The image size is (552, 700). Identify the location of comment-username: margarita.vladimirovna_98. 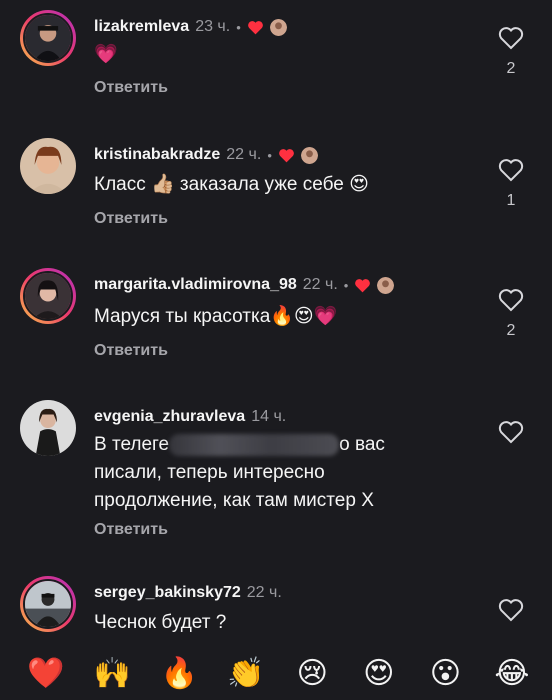
(195, 285).